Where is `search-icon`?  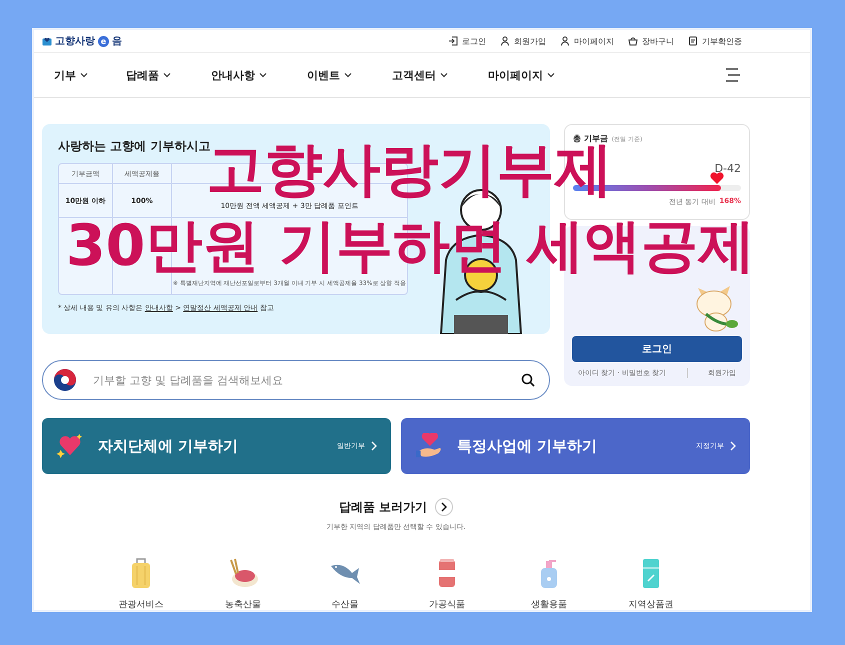
search-icon is located at coordinates (528, 380).